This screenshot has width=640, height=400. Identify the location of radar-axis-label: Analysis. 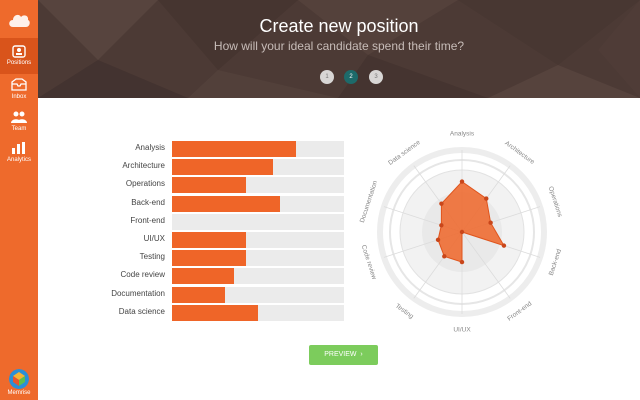
(462, 134).